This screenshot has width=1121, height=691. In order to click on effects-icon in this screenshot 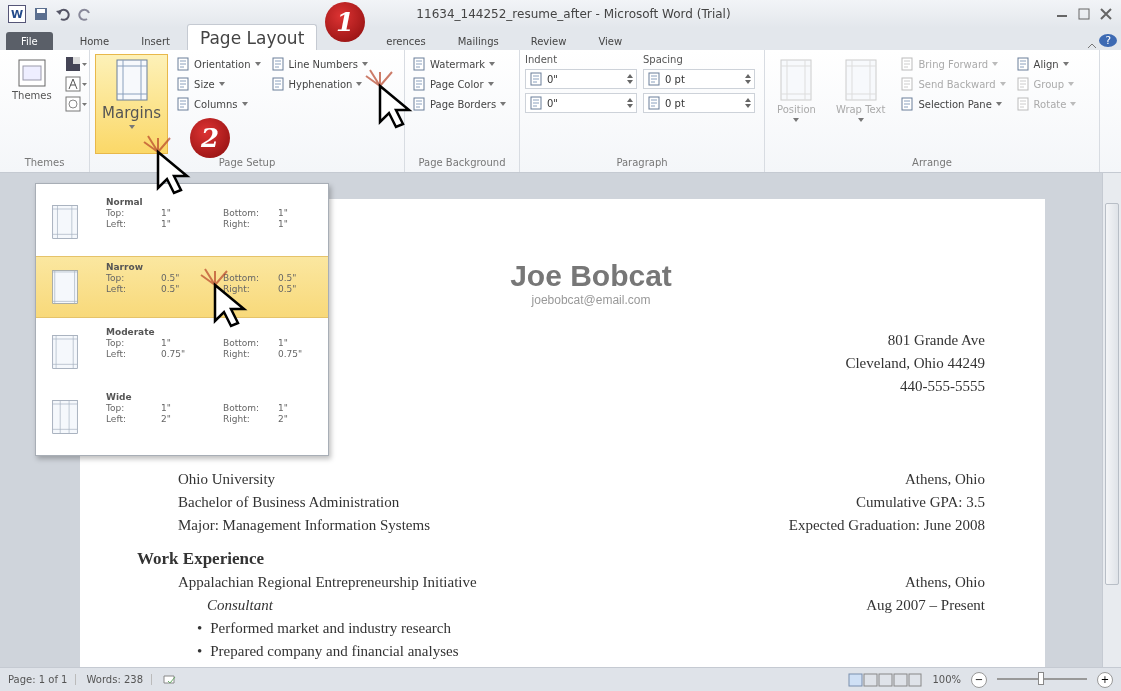, I will do `click(75, 104)`.